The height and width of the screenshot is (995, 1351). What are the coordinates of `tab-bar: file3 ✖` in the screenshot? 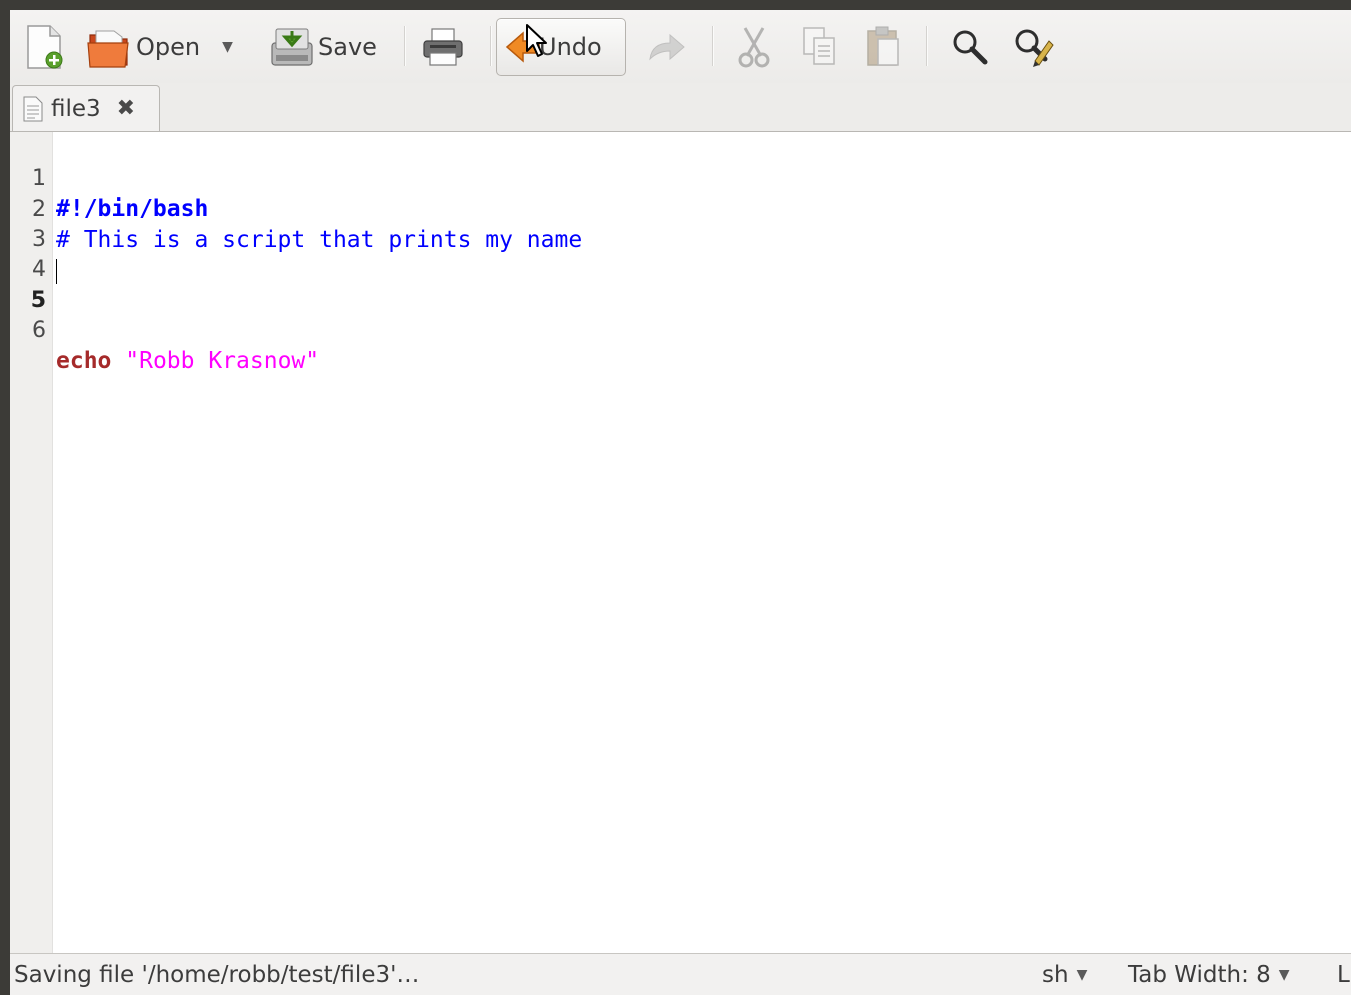 It's located at (680, 107).